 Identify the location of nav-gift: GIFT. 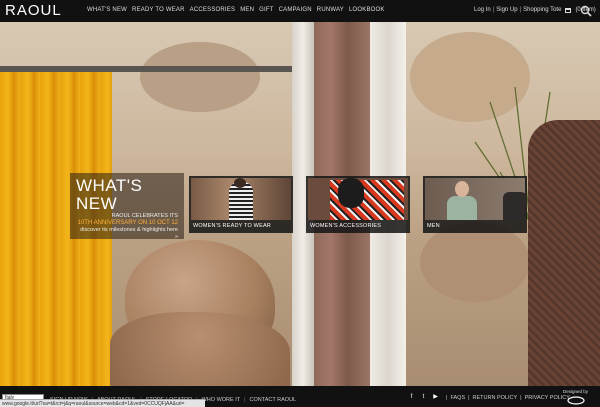
(266, 10).